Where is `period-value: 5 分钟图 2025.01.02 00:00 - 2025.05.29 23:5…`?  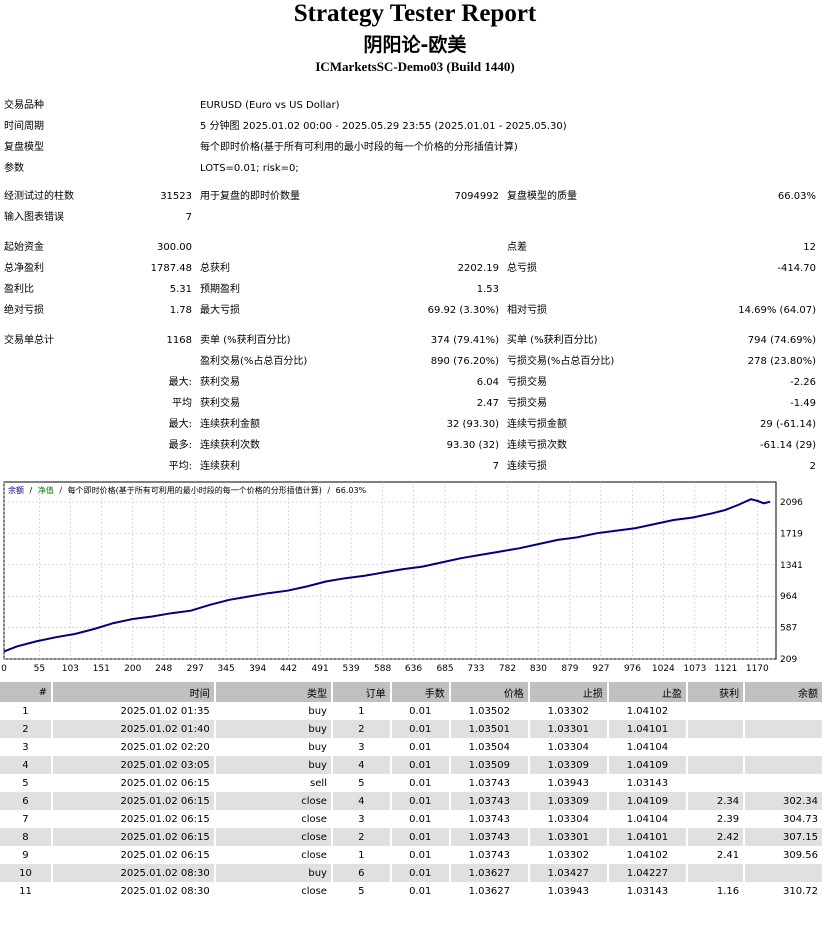 period-value: 5 分钟图 2025.01.02 00:00 - 2025.05.29 23:5… is located at coordinates (383, 126).